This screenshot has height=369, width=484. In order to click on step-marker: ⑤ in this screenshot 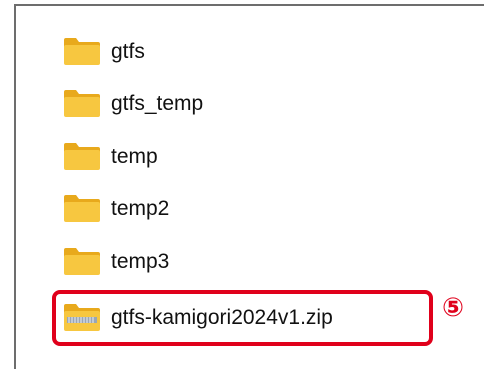, I will do `click(453, 308)`.